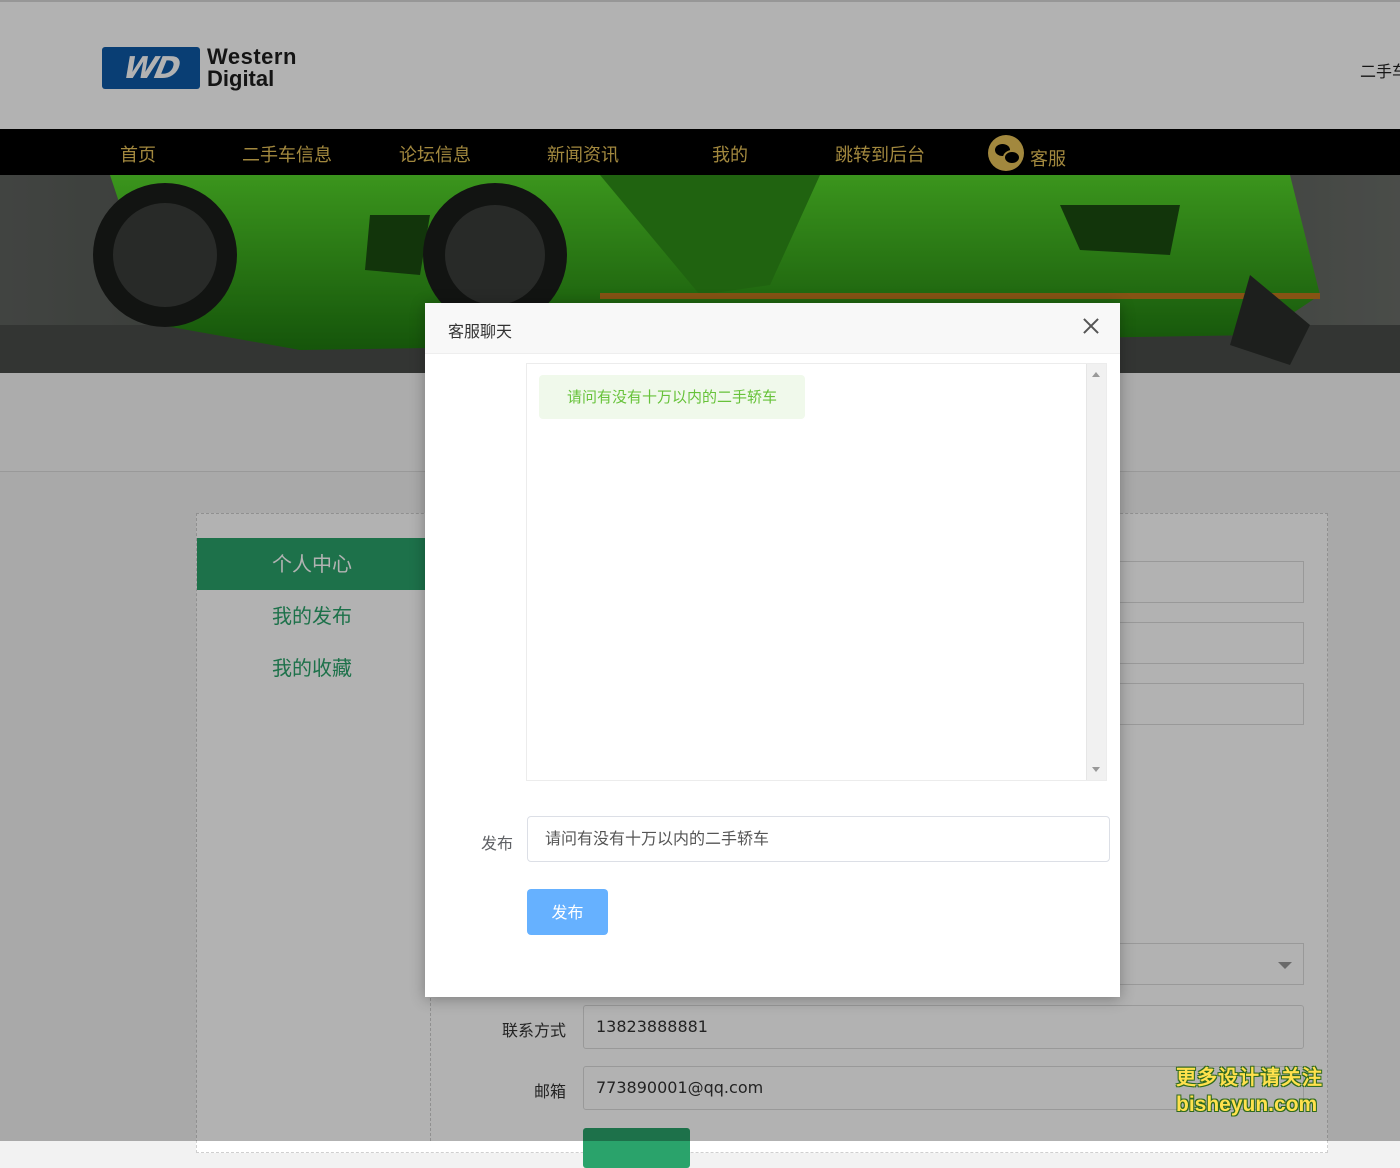 The height and width of the screenshot is (1168, 1400). I want to click on dialog-header: 客服聊天, so click(772, 328).